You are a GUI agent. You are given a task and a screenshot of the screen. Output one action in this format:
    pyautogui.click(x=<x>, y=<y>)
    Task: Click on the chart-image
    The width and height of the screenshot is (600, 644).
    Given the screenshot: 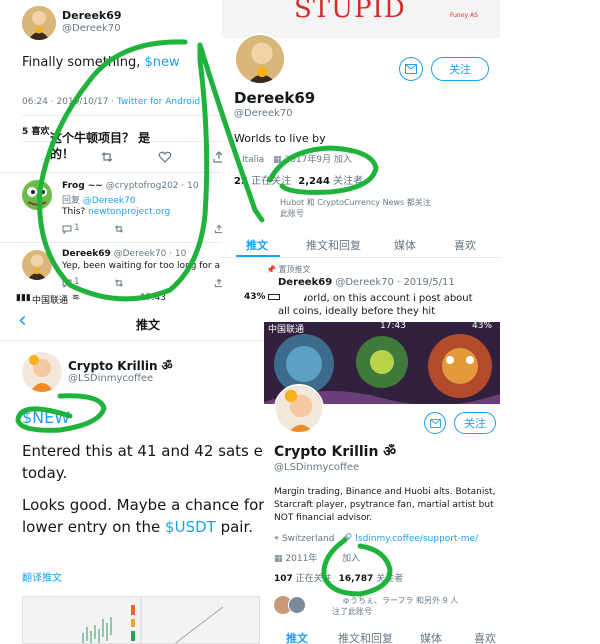 What is the action you would take?
    pyautogui.click(x=141, y=620)
    